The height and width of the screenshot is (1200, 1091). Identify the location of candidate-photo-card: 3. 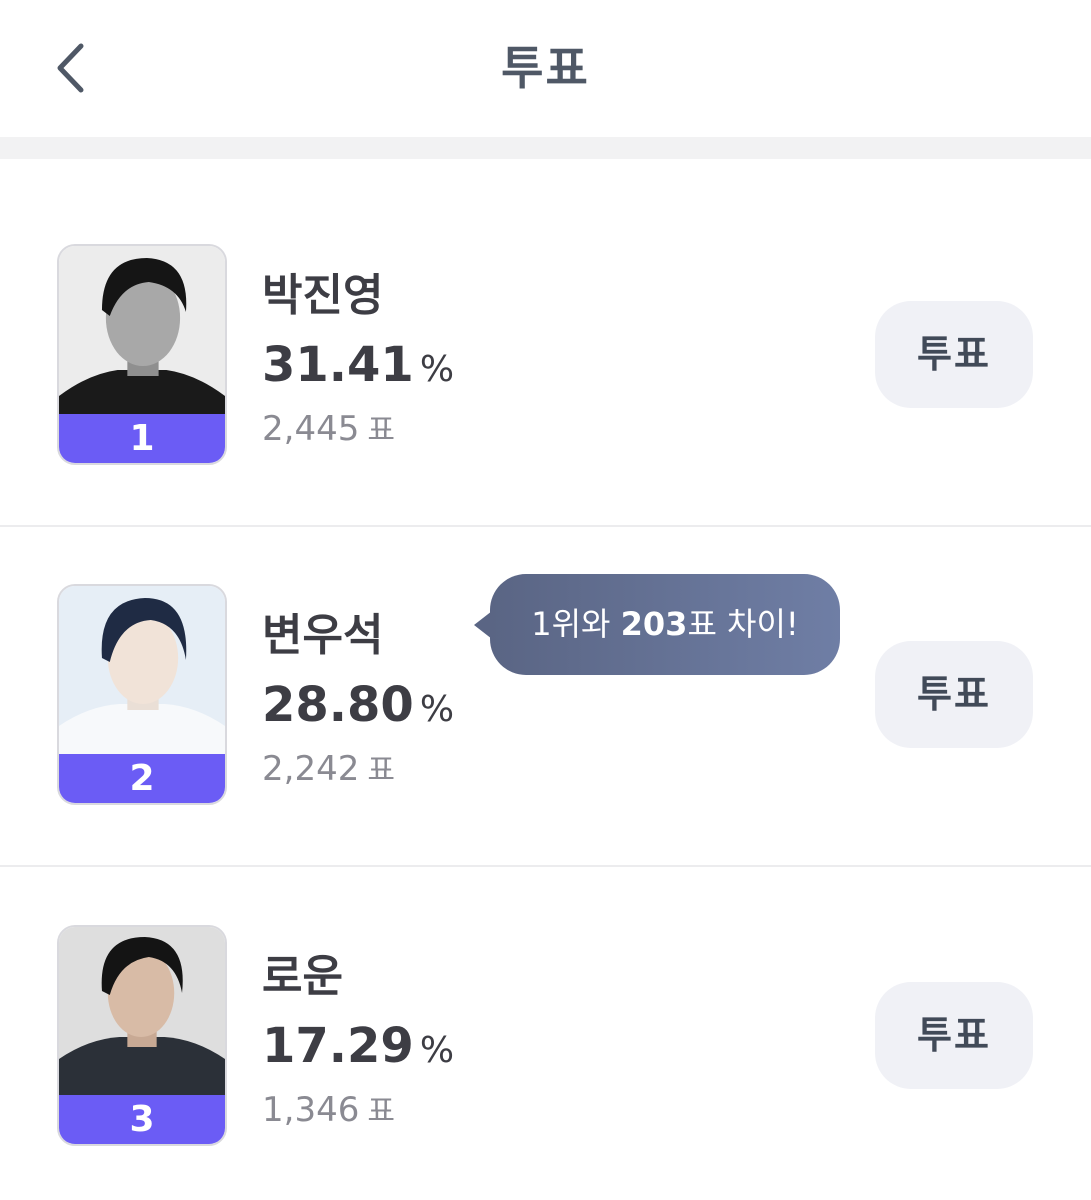
(142, 1035).